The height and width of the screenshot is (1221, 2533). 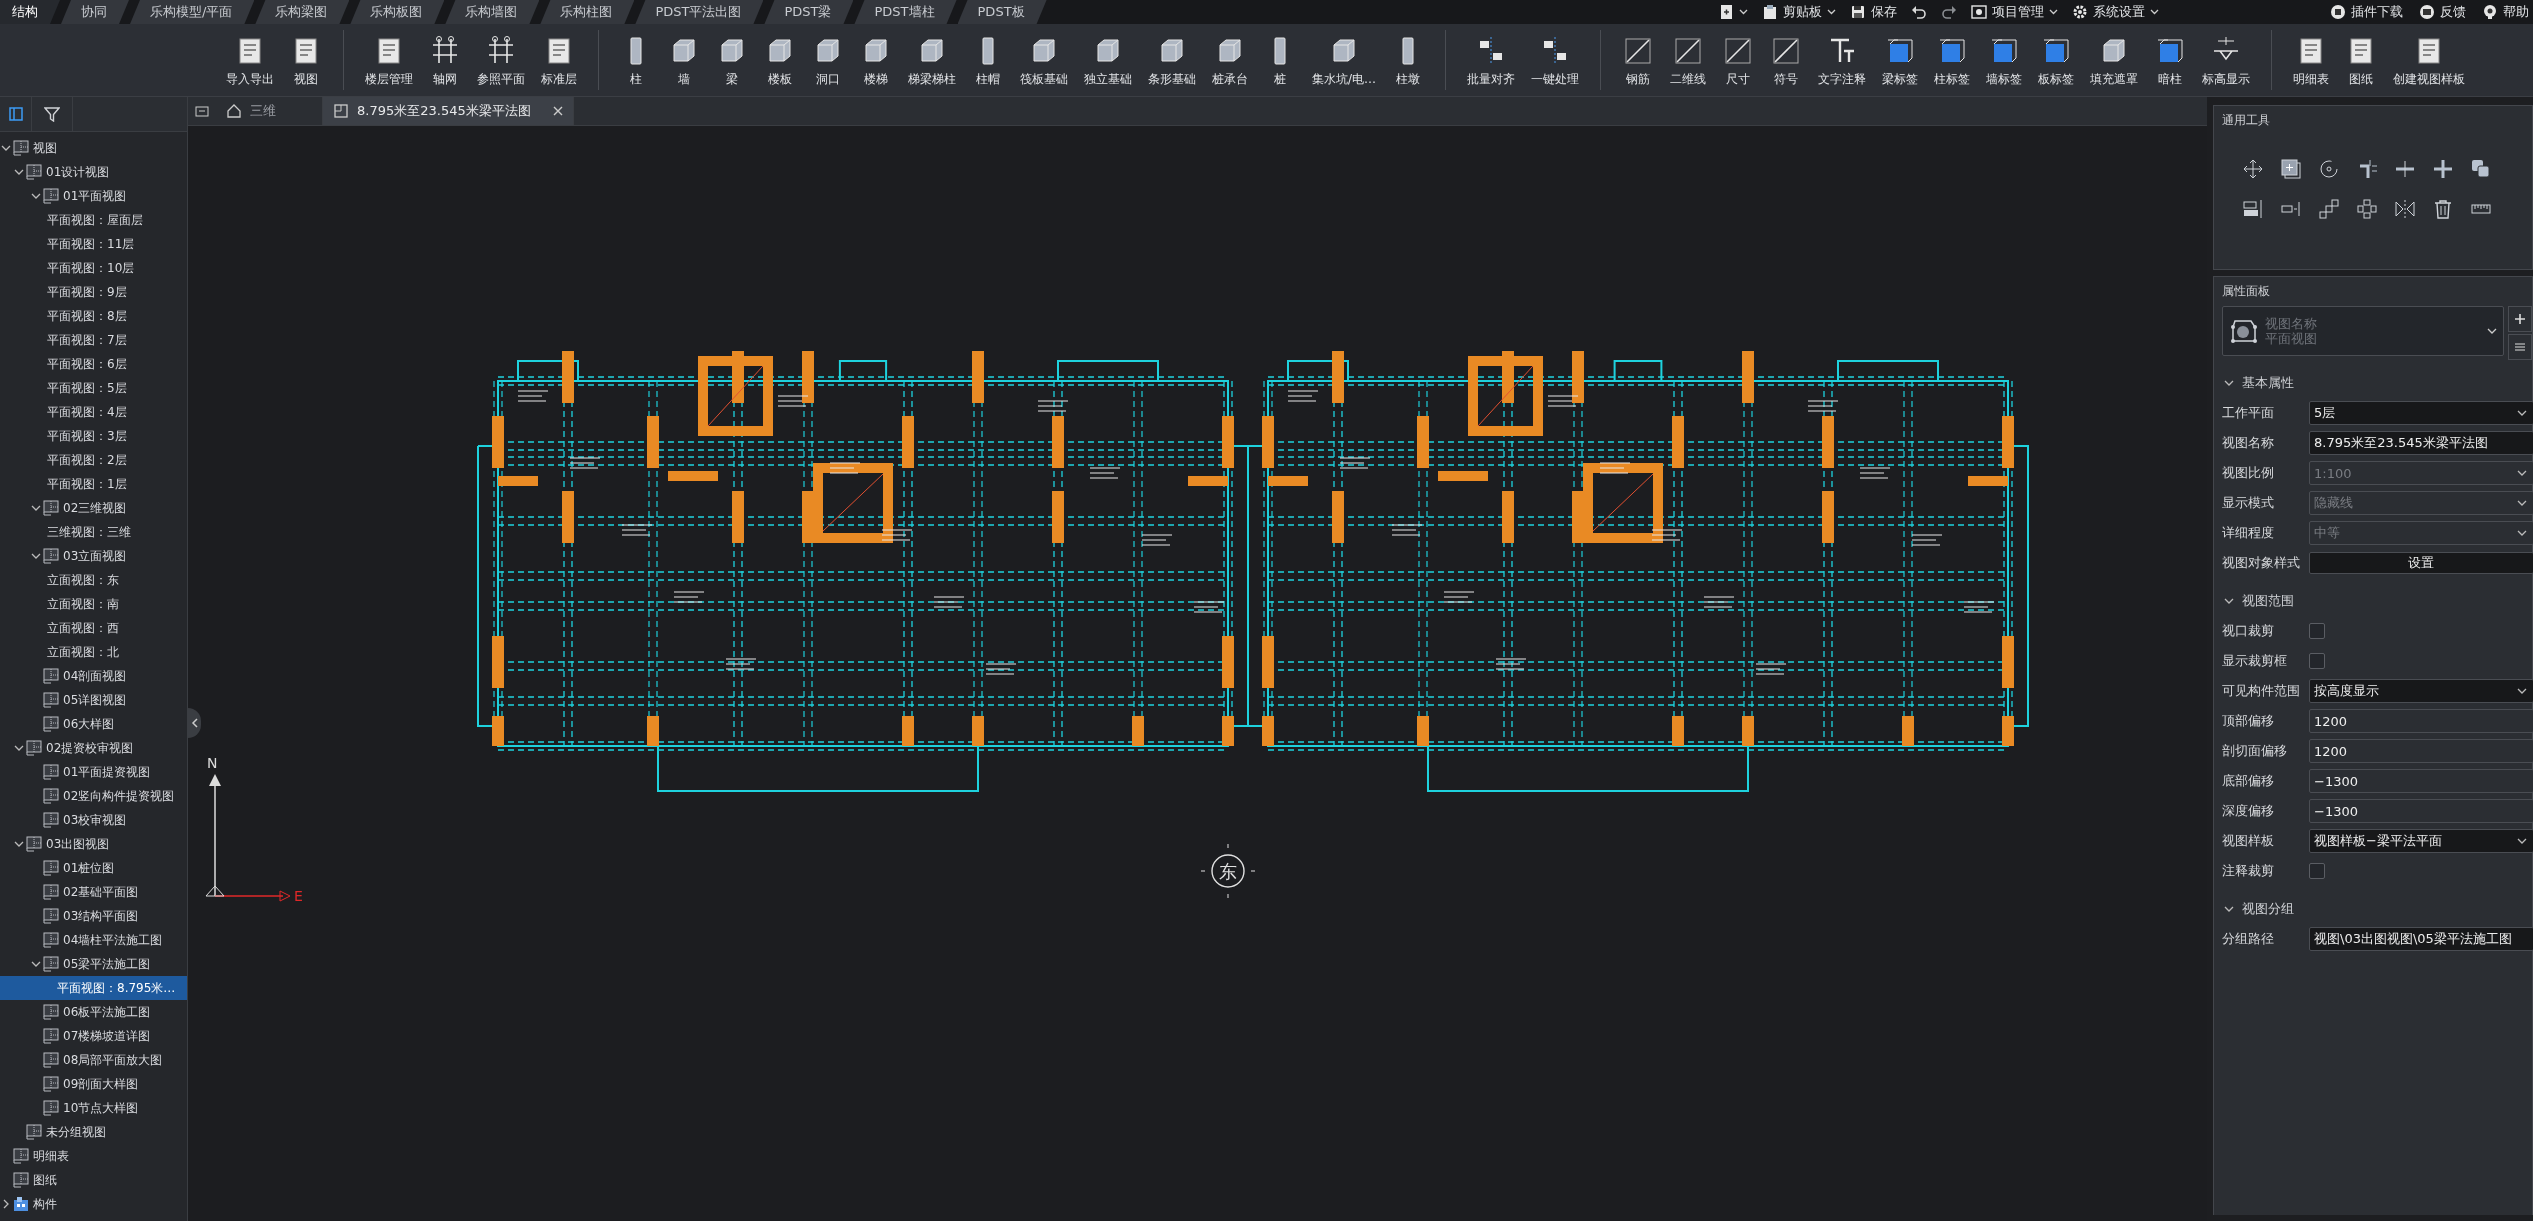 What do you see at coordinates (1491, 60) in the screenshot?
I see `toolbar-button: 批量对齐` at bounding box center [1491, 60].